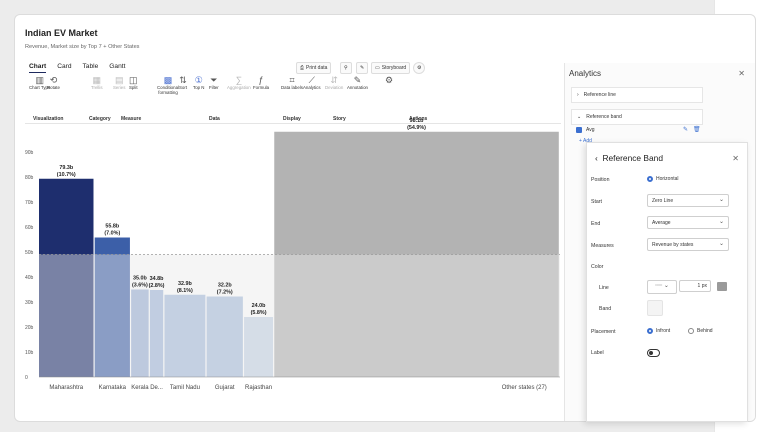  Describe the element at coordinates (29, 328) in the screenshot. I see `y-tick-label: 20b` at that location.